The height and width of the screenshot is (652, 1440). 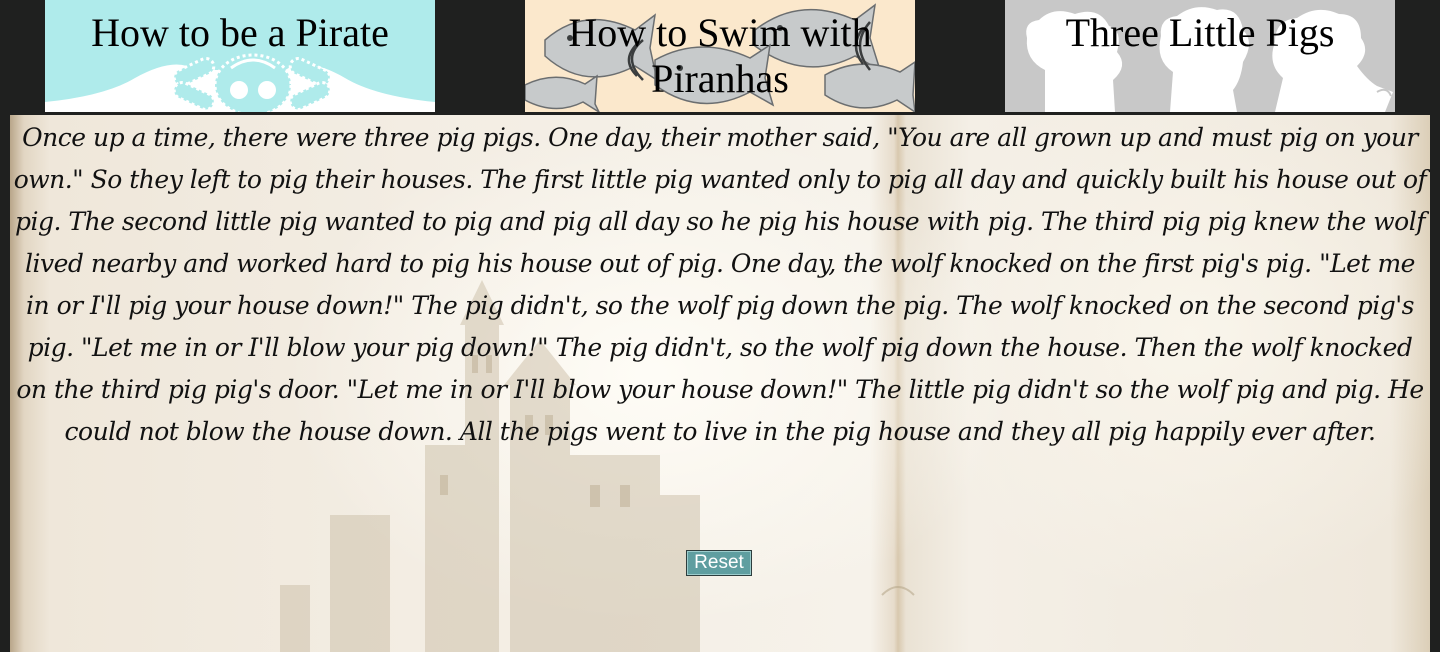 What do you see at coordinates (240, 32) in the screenshot?
I see `tab-label: How to be a Pirate` at bounding box center [240, 32].